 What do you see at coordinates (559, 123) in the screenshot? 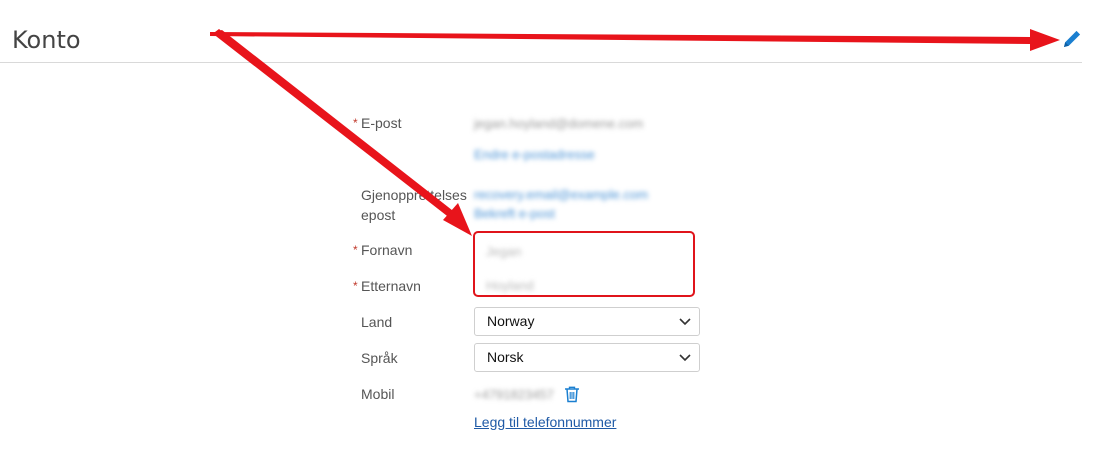
I see `email-value: jegan.hoyland@domene.com` at bounding box center [559, 123].